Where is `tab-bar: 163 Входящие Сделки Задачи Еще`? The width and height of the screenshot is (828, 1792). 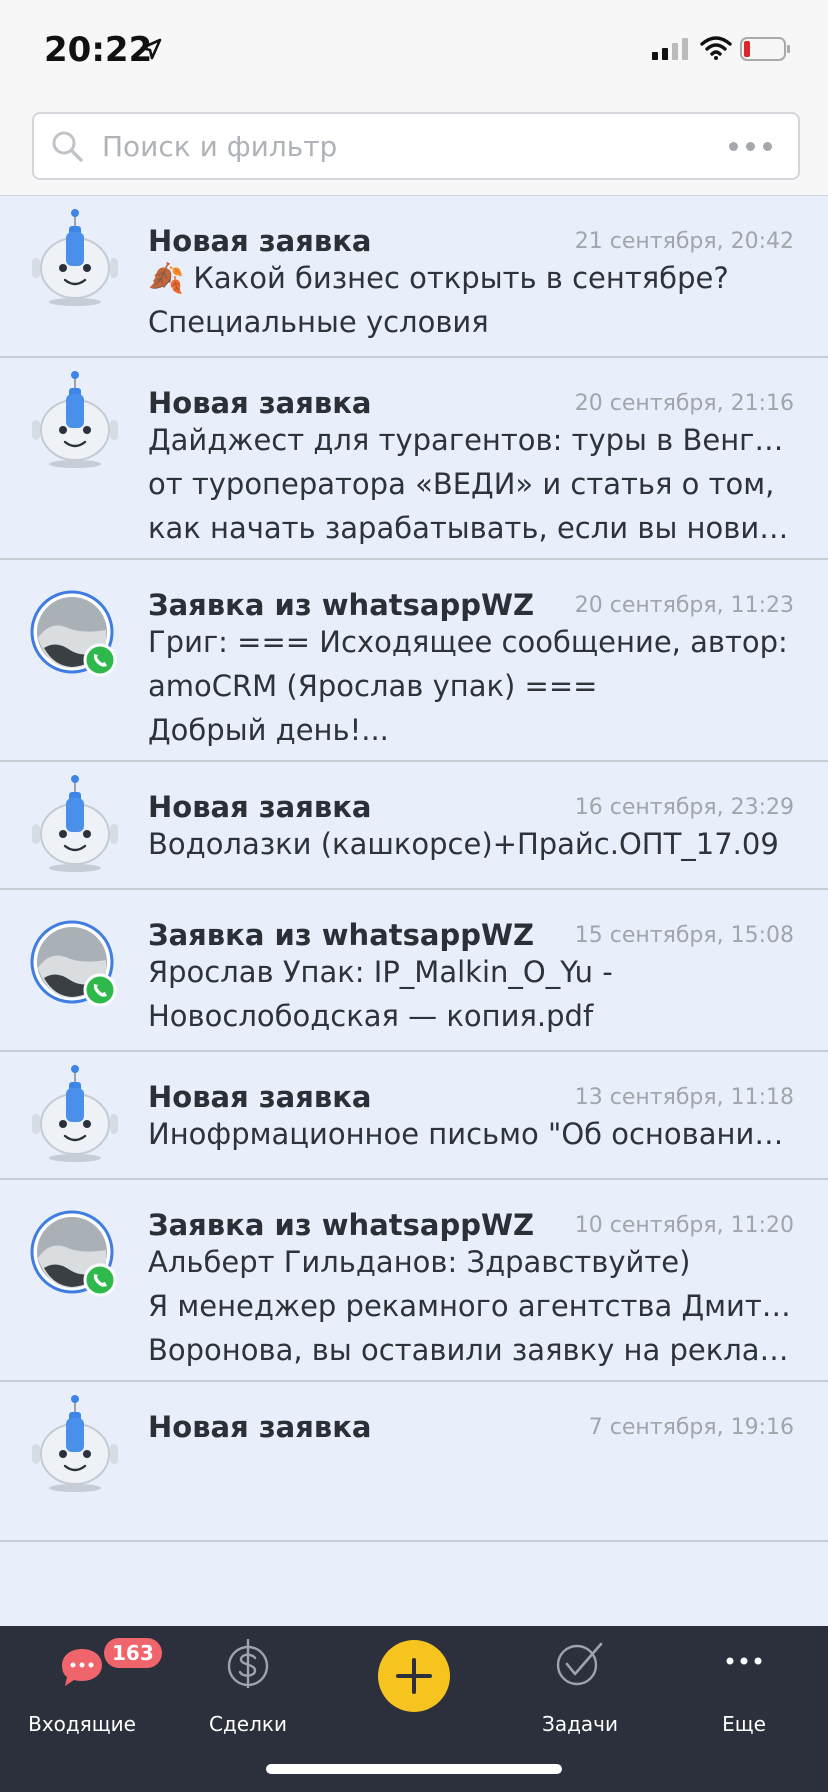
tab-bar: 163 Входящие Сделки Задачи Еще is located at coordinates (414, 1709).